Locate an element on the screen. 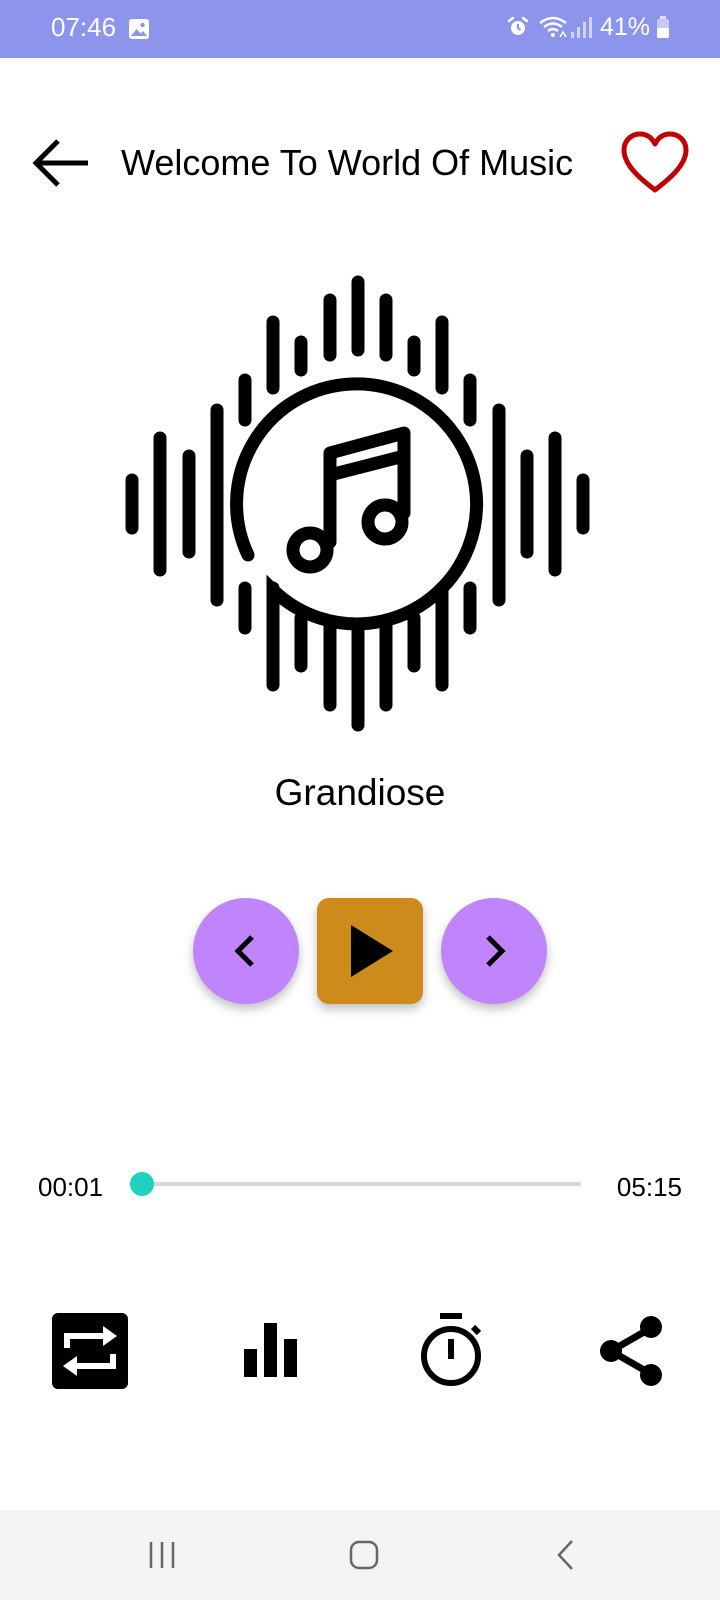  alarm-icon is located at coordinates (518, 25).